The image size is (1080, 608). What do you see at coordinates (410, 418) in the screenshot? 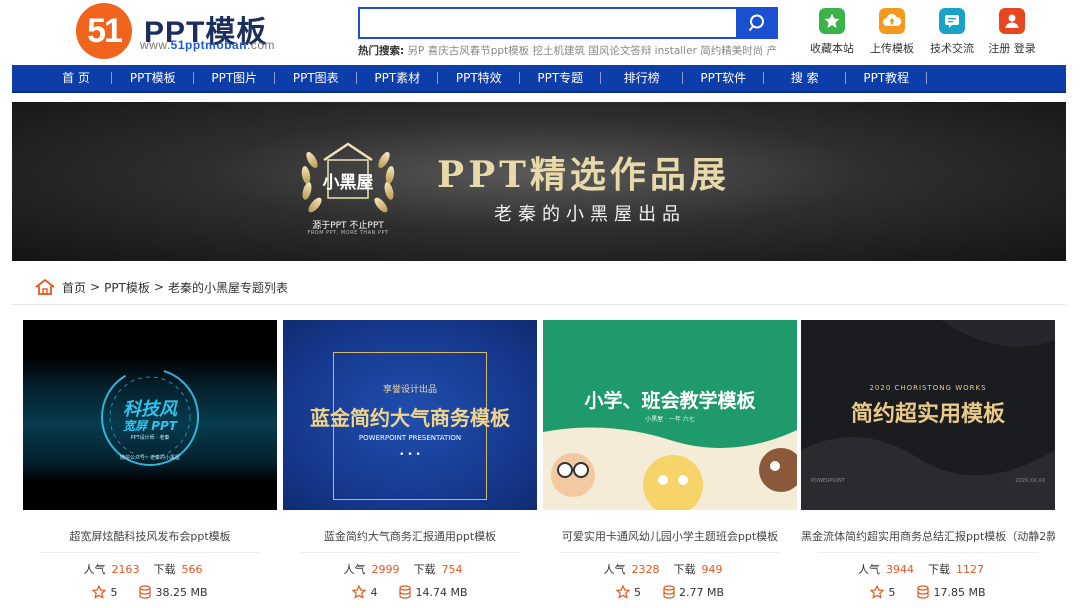
I see `thumb-title: 蓝金简约大气商务模板` at bounding box center [410, 418].